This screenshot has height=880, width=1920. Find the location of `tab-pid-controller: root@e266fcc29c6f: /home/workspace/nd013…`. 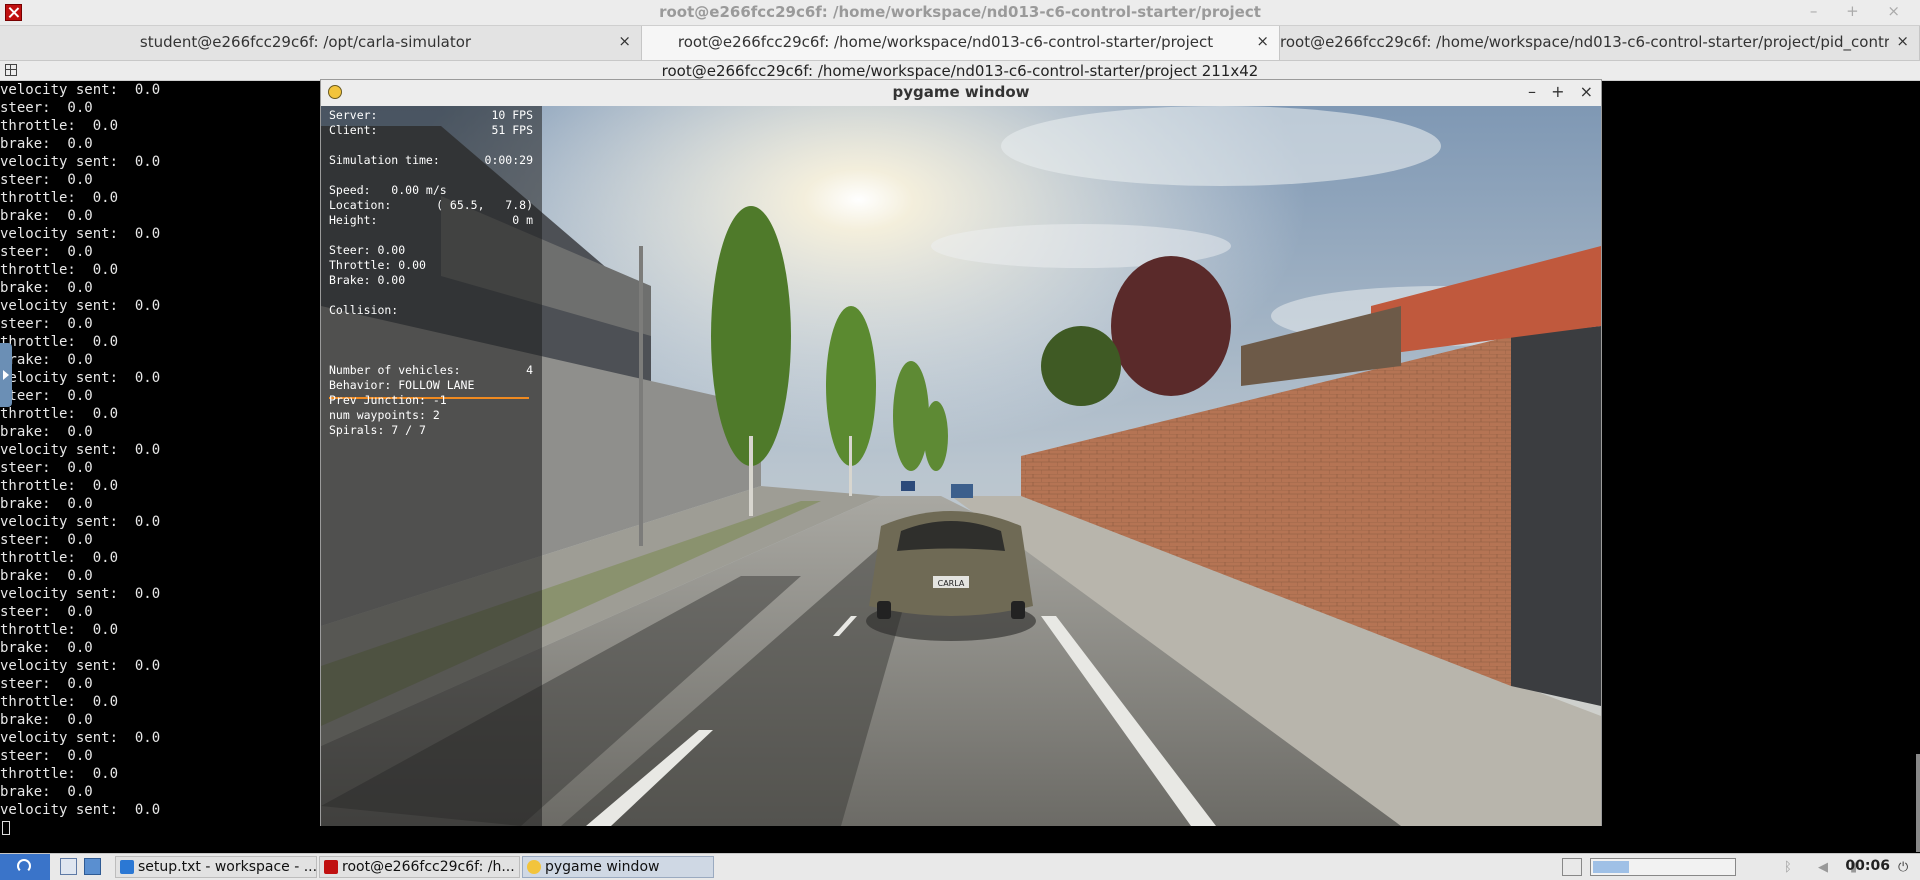

tab-pid-controller: root@e266fcc29c6f: /home/workspace/nd013… is located at coordinates (1600, 43).